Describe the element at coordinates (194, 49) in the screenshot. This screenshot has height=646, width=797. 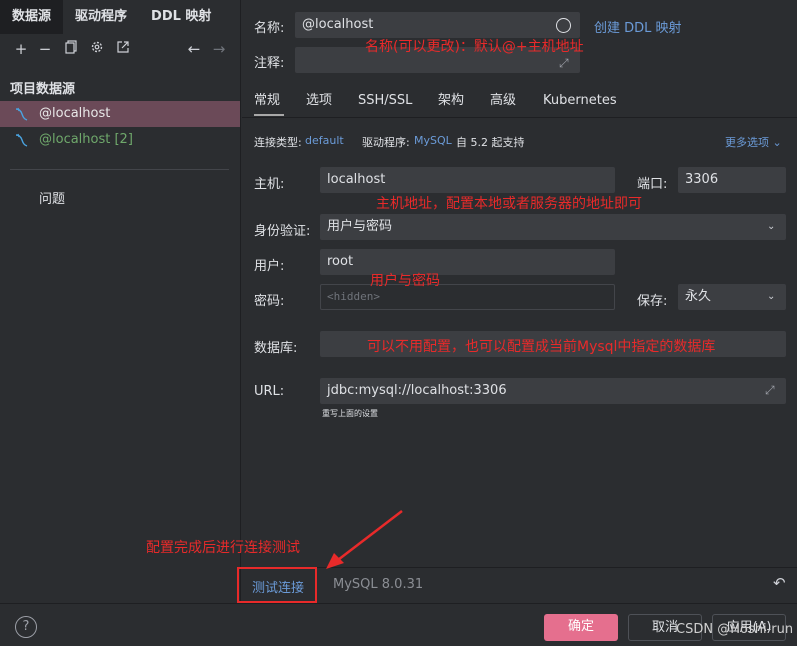
I see `back-arrow-icon: ←` at that location.